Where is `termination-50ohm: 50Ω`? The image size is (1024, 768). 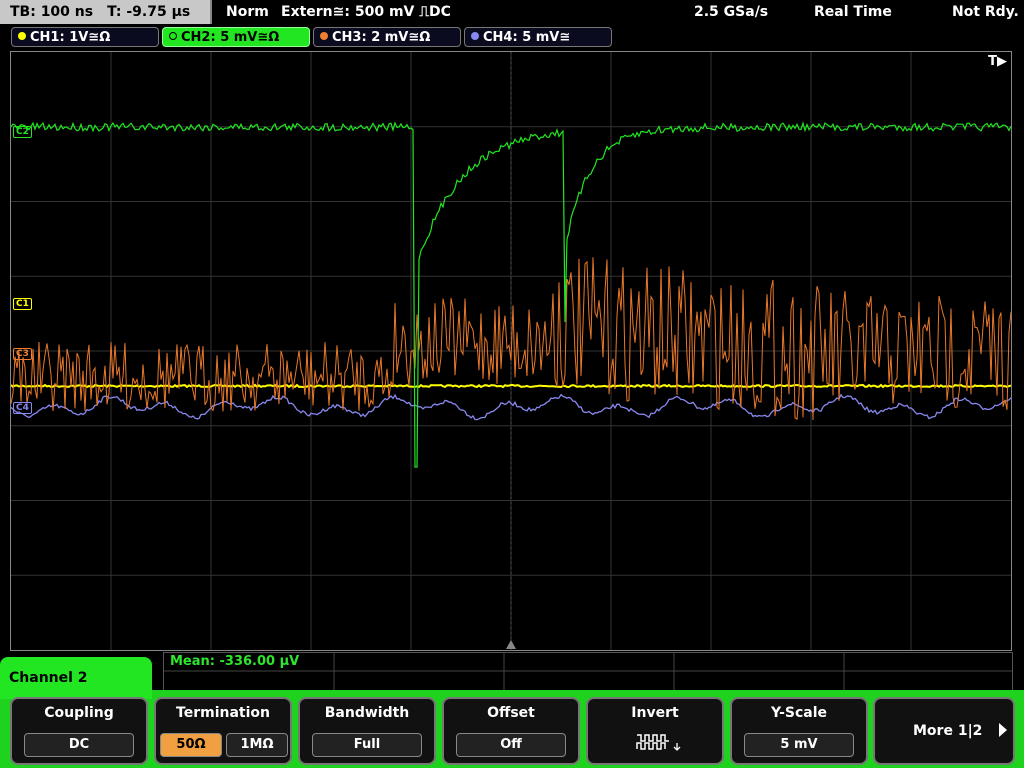
termination-50ohm: 50Ω is located at coordinates (191, 745).